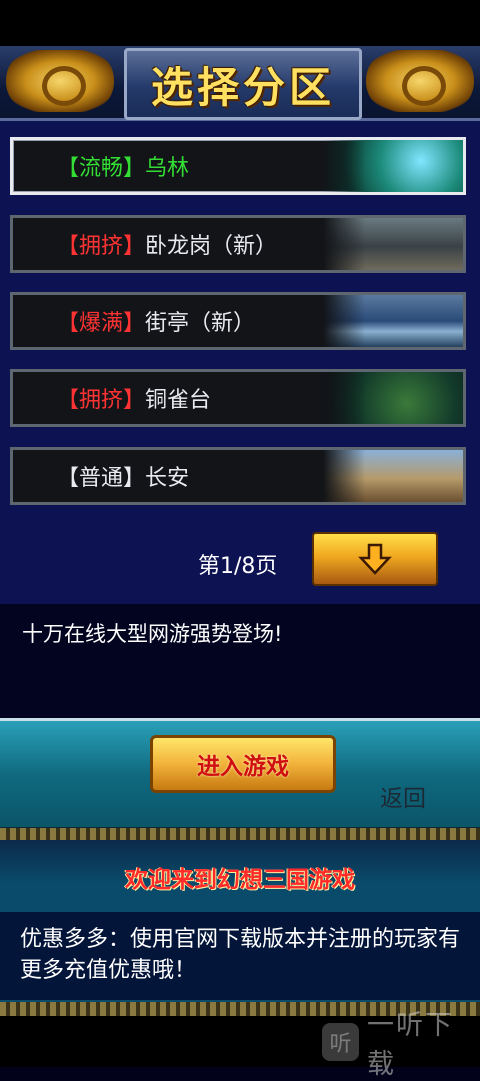 The width and height of the screenshot is (480, 1081). I want to click on server-item-jieting: 【爆满】 街亭（新）, so click(238, 321).